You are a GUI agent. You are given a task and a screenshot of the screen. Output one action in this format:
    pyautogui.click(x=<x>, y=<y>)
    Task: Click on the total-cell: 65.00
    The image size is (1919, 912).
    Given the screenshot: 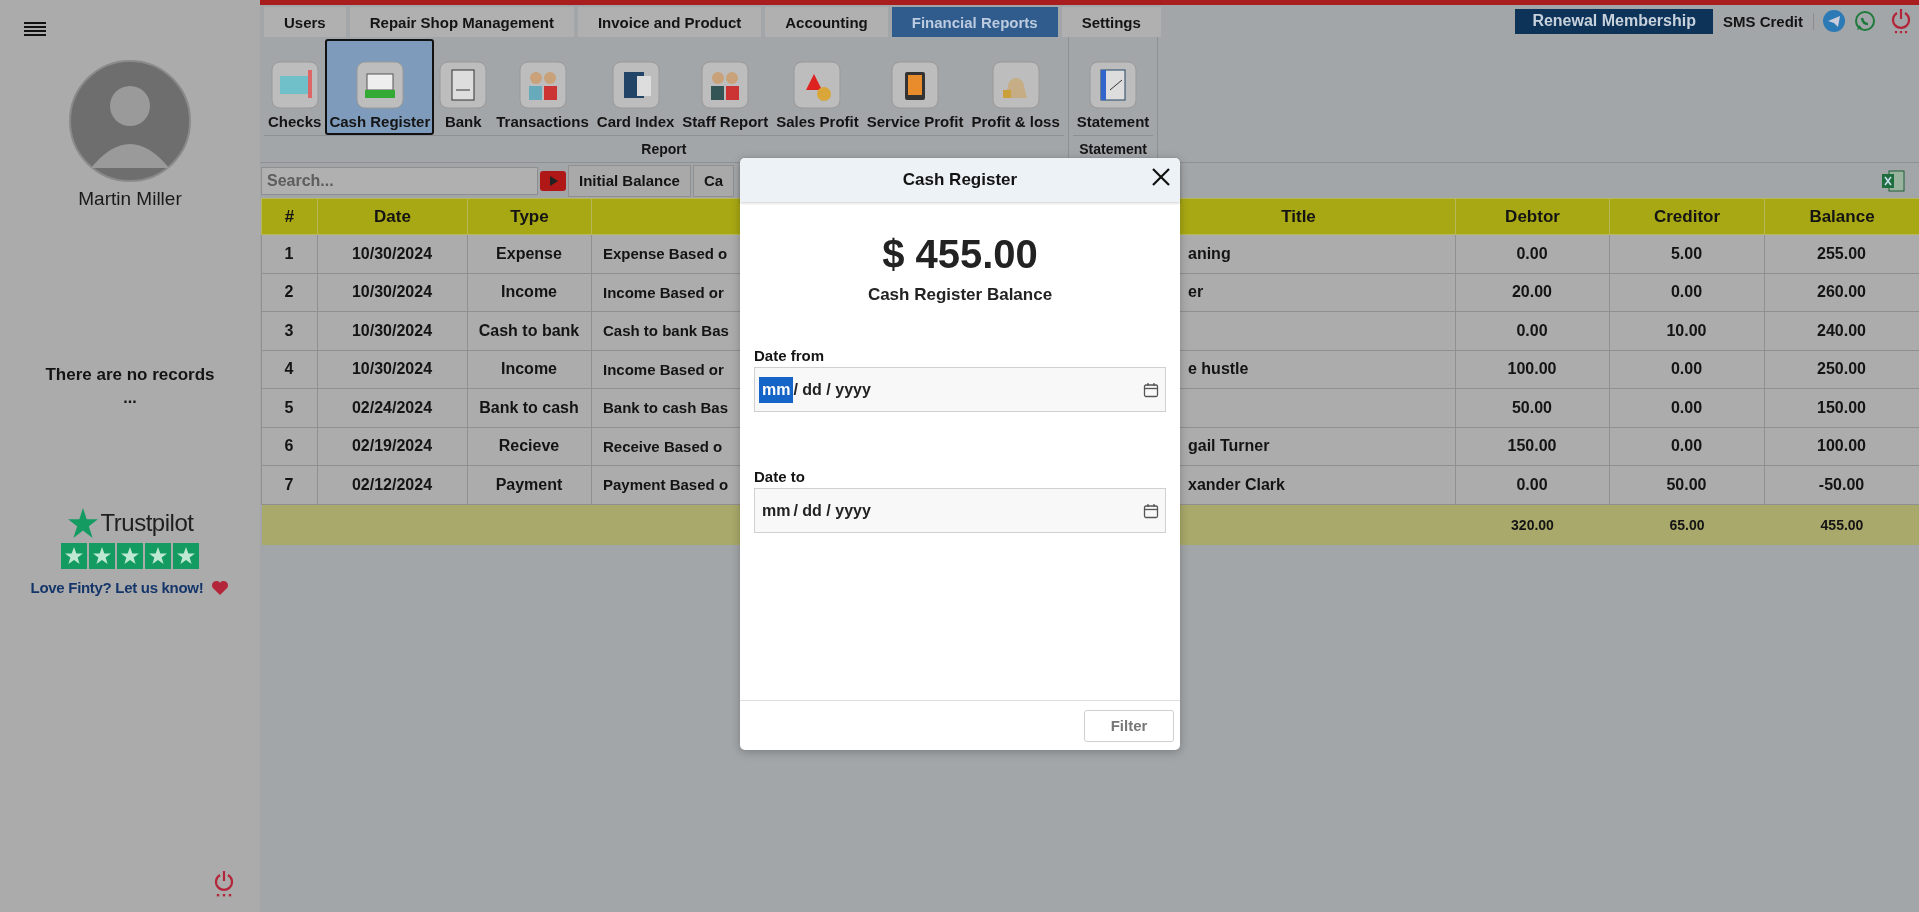 What is the action you would take?
    pyautogui.click(x=1687, y=524)
    